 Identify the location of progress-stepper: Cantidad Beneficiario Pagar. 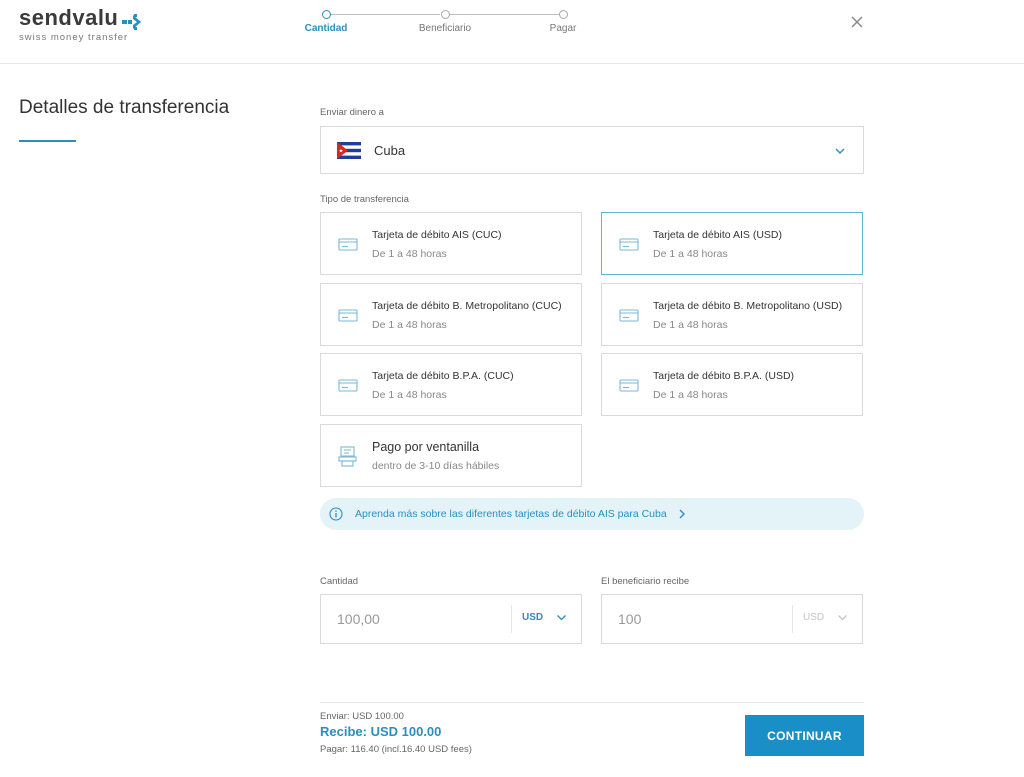
(450, 28).